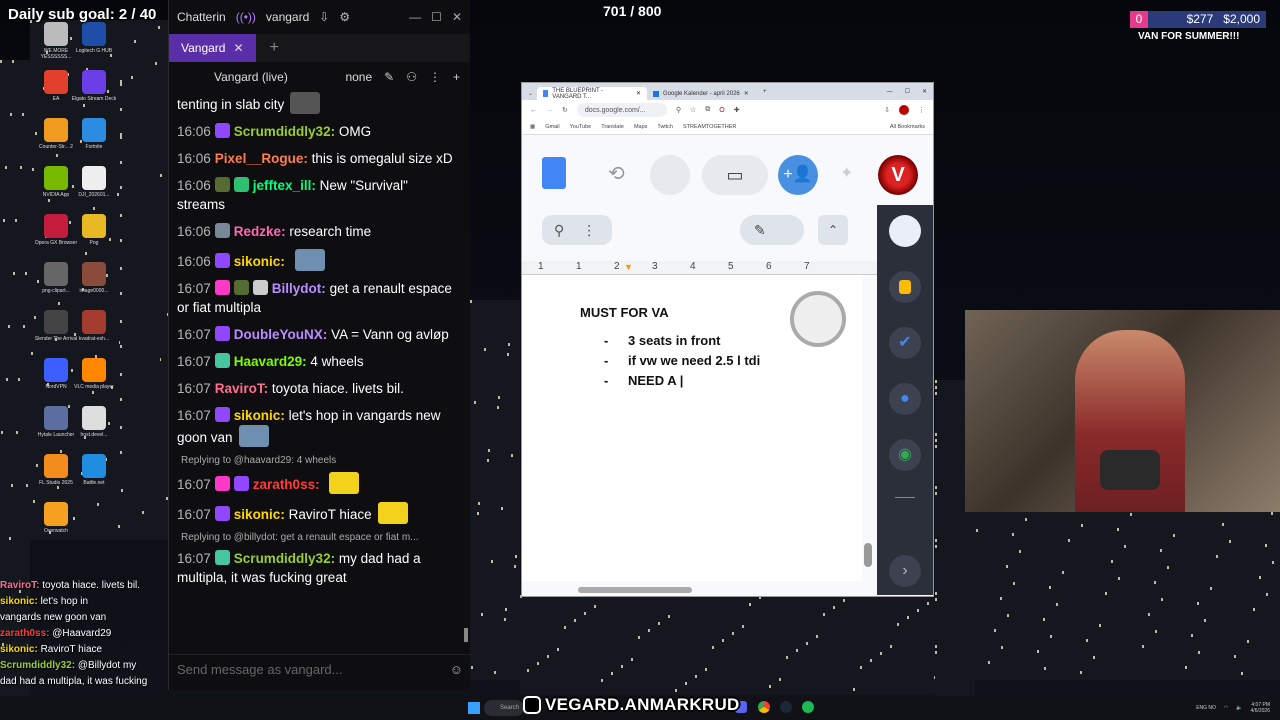 The height and width of the screenshot is (720, 1280). What do you see at coordinates (905, 455) in the screenshot?
I see `maps-icon: ◉` at bounding box center [905, 455].